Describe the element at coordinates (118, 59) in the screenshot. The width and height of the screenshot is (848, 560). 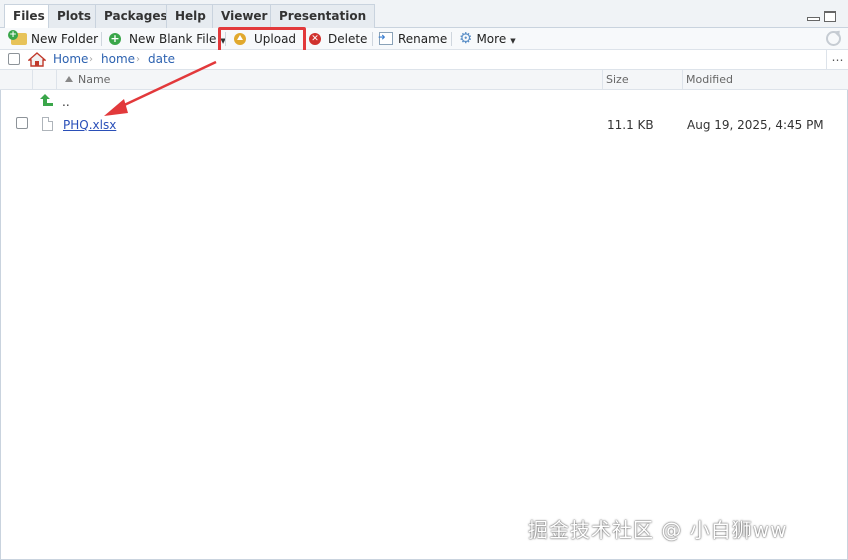
I see `breadcrumb-home-dir: home` at that location.